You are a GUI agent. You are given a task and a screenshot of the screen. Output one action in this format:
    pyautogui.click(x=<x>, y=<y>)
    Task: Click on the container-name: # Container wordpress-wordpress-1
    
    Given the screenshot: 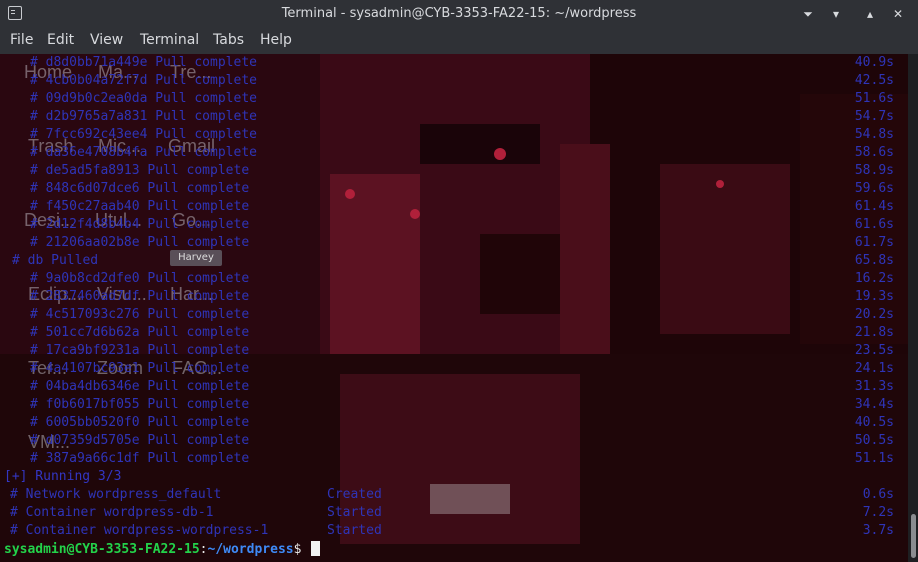 What is the action you would take?
    pyautogui.click(x=139, y=530)
    